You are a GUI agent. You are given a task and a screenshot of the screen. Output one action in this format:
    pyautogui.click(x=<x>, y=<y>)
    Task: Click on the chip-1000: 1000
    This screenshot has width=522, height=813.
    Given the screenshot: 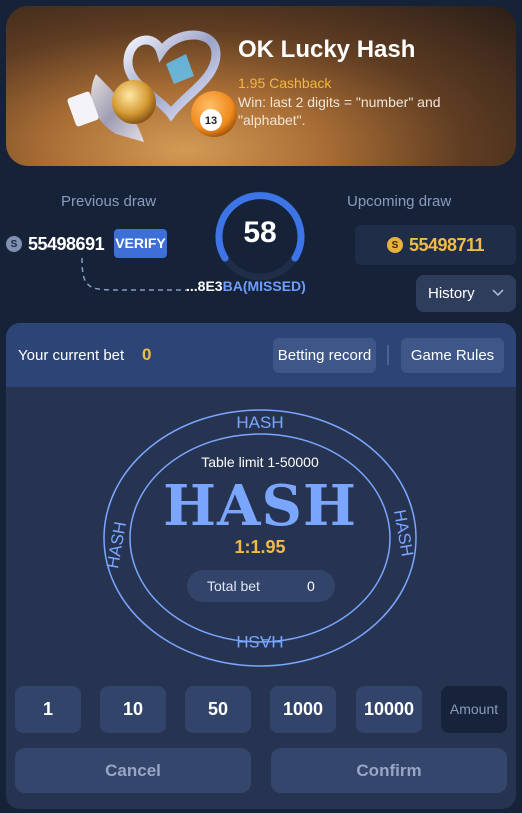 What is the action you would take?
    pyautogui.click(x=303, y=709)
    